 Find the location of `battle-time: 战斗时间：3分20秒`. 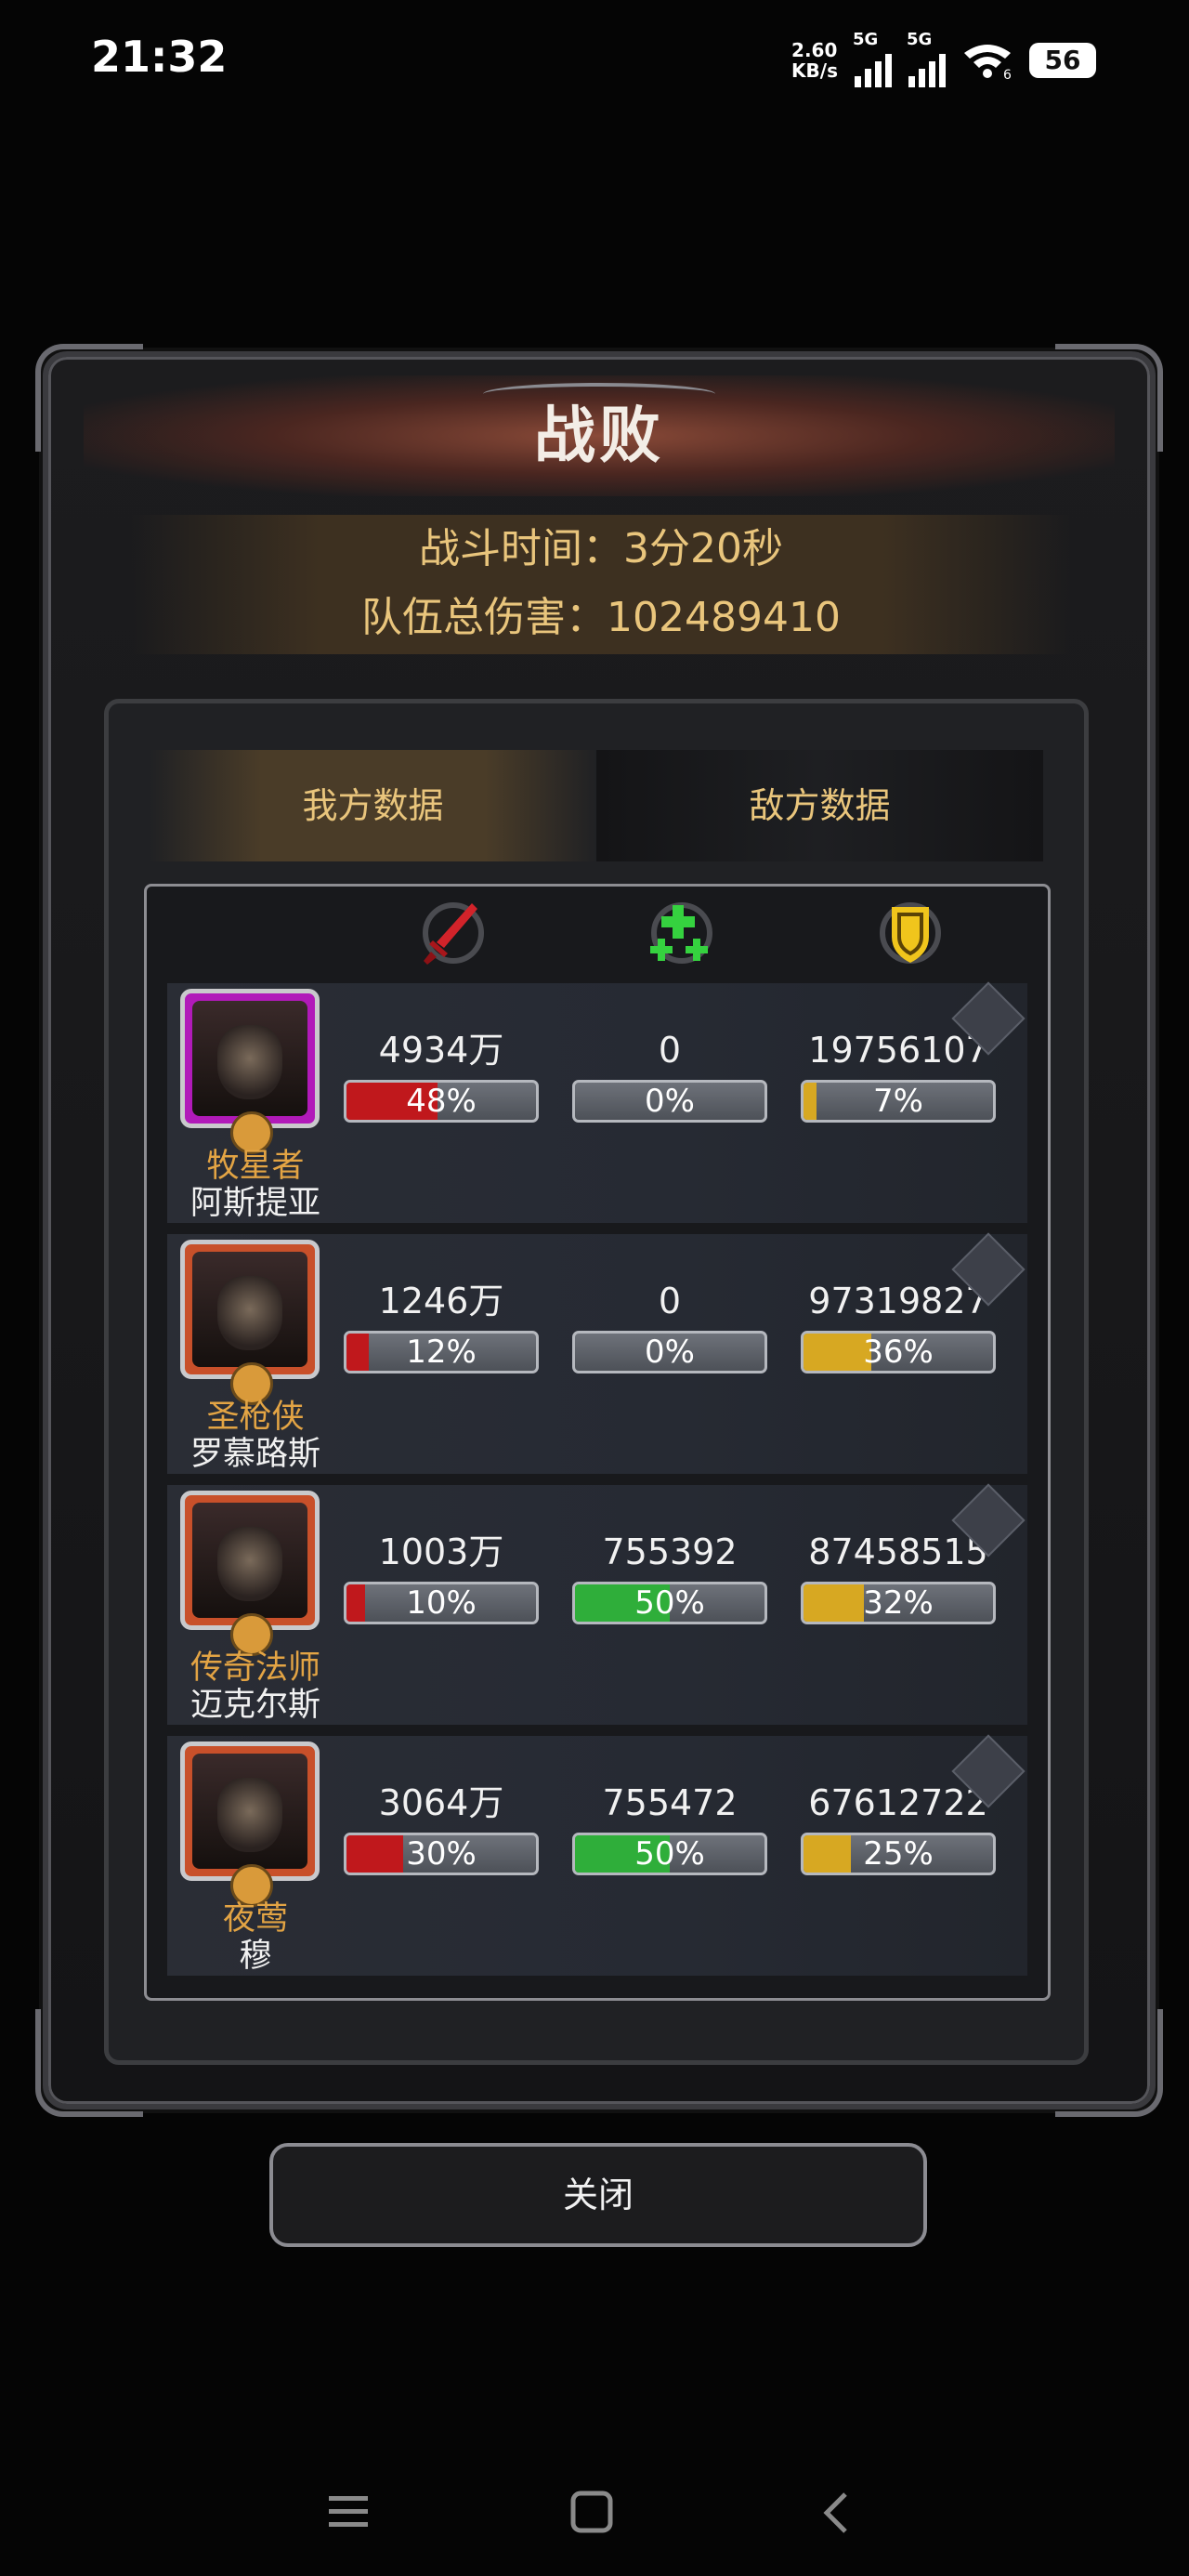

battle-time: 战斗时间：3分20秒 is located at coordinates (601, 548).